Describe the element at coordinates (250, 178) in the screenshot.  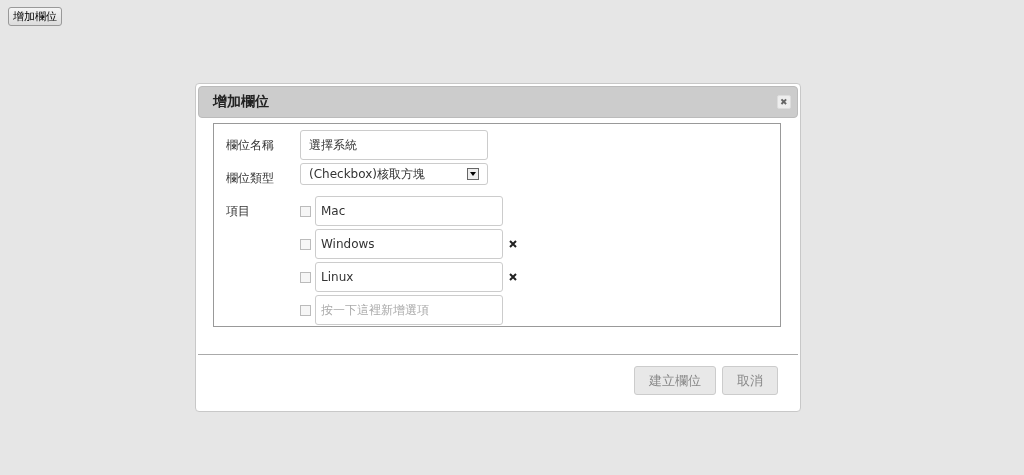
I see `field-label: 欄位類型` at that location.